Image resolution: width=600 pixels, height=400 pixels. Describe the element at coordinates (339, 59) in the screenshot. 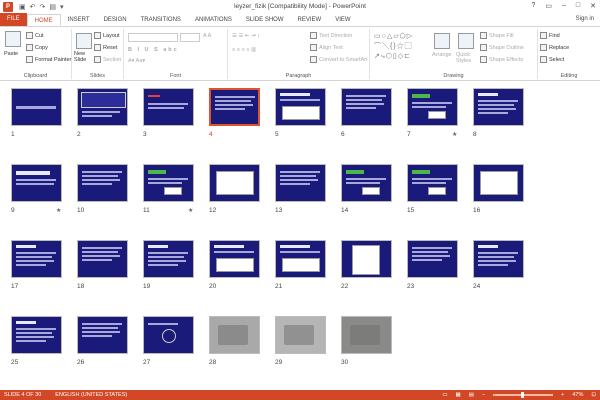

I see `convert-smartart-button: Convert to SmartArt` at that location.